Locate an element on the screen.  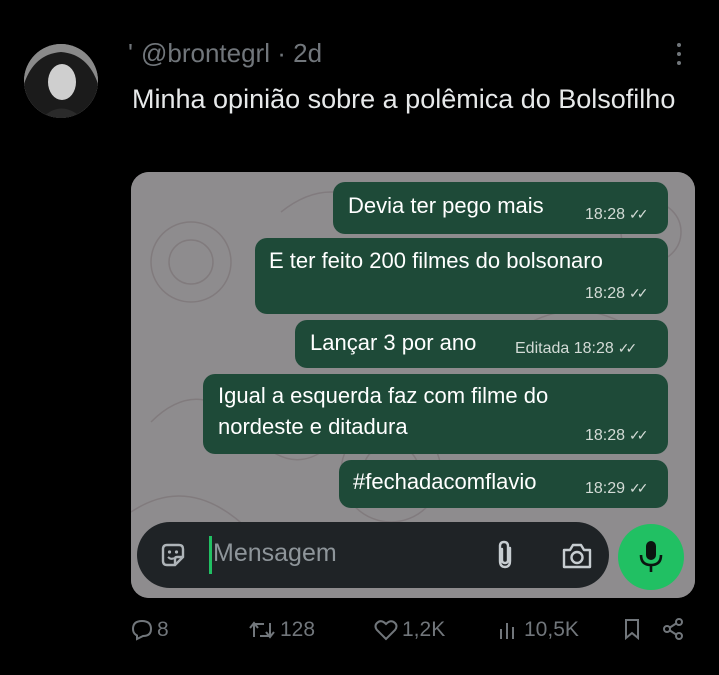
views-icon is located at coordinates (507, 631).